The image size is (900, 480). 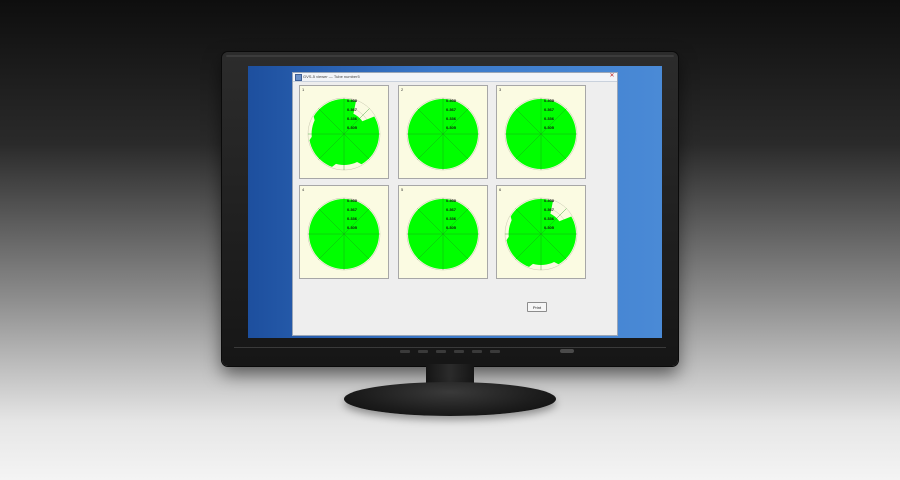 What do you see at coordinates (441, 351) in the screenshot?
I see `monitor-up-button` at bounding box center [441, 351].